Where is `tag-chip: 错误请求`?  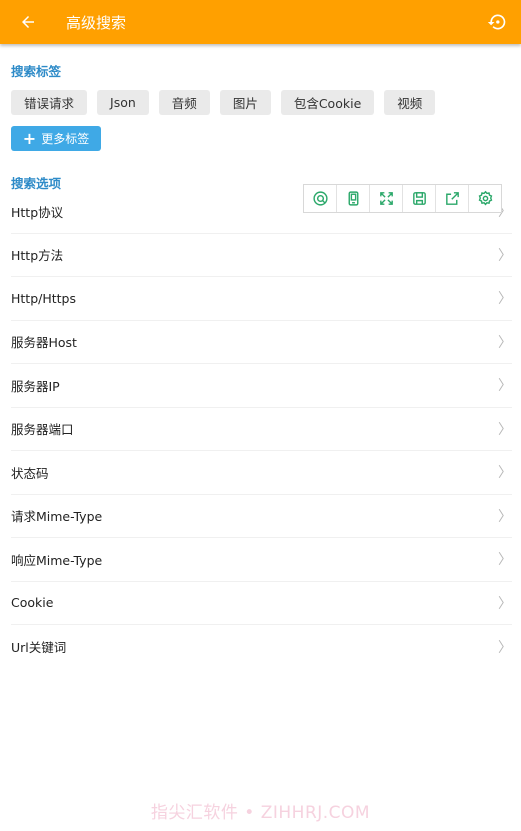
tag-chip: 错误请求 is located at coordinates (49, 102).